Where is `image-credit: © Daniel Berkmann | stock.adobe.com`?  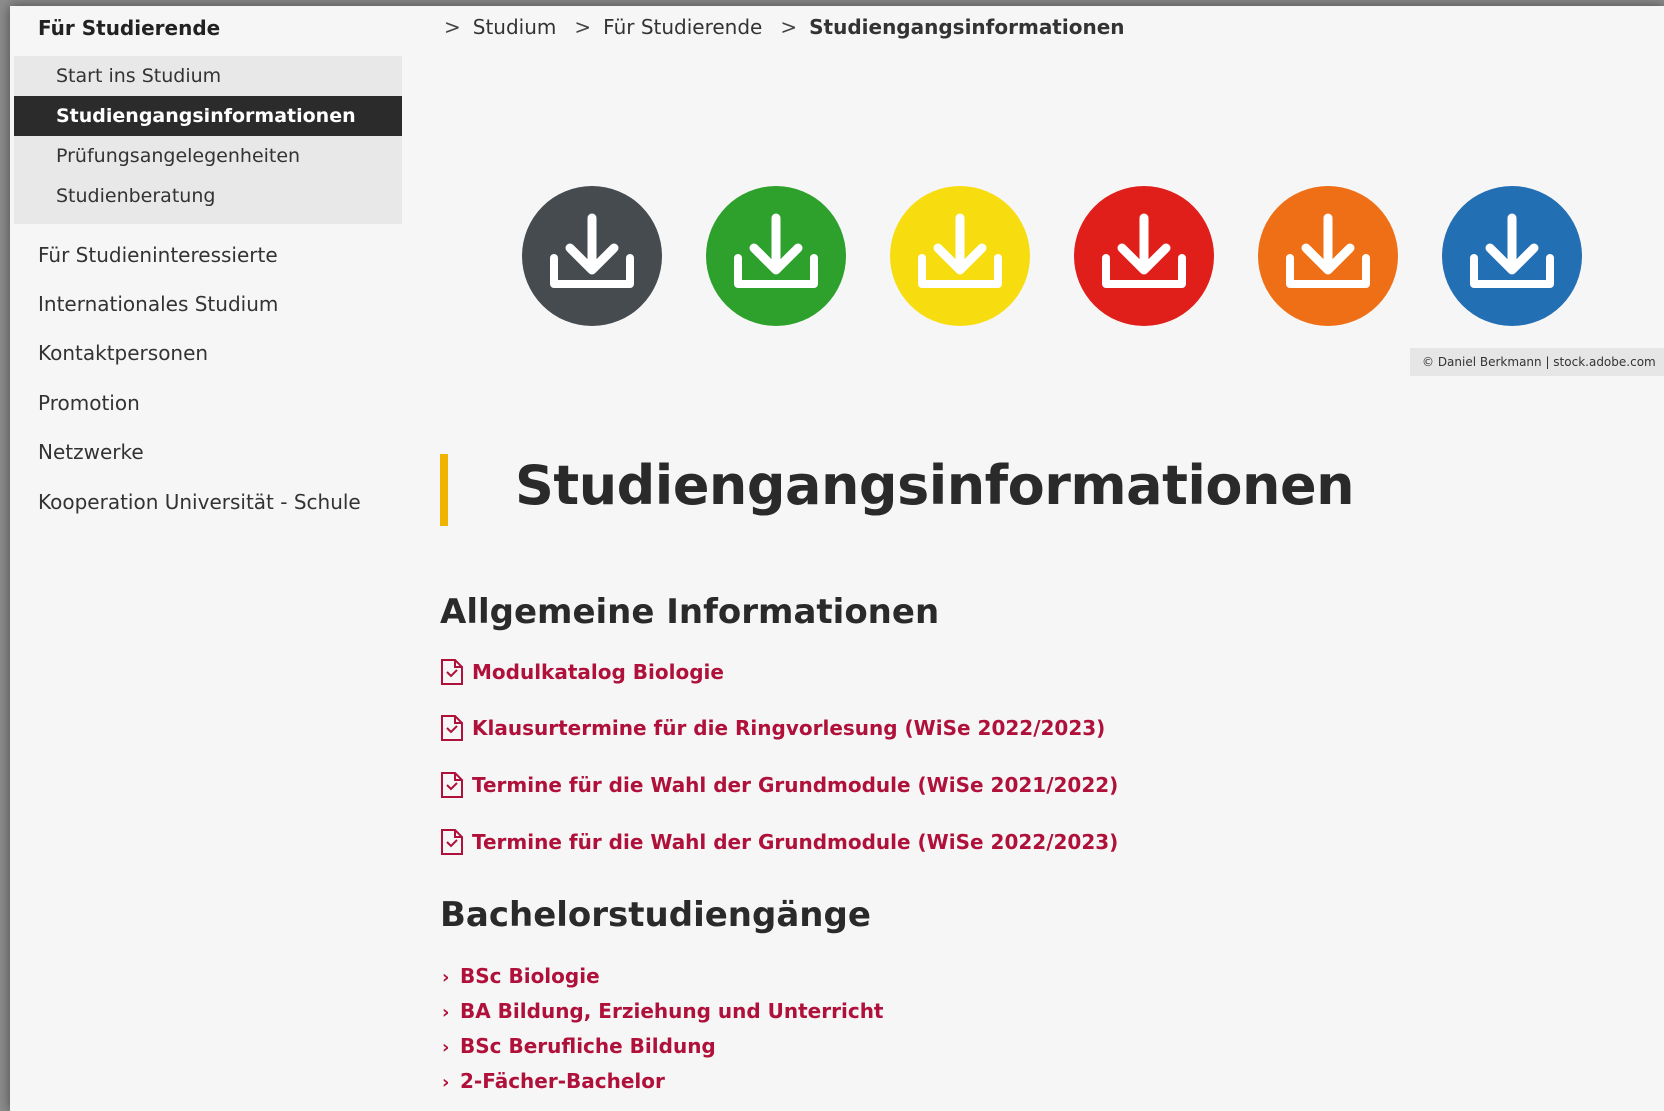 image-credit: © Daniel Berkmann | stock.adobe.com is located at coordinates (1537, 362).